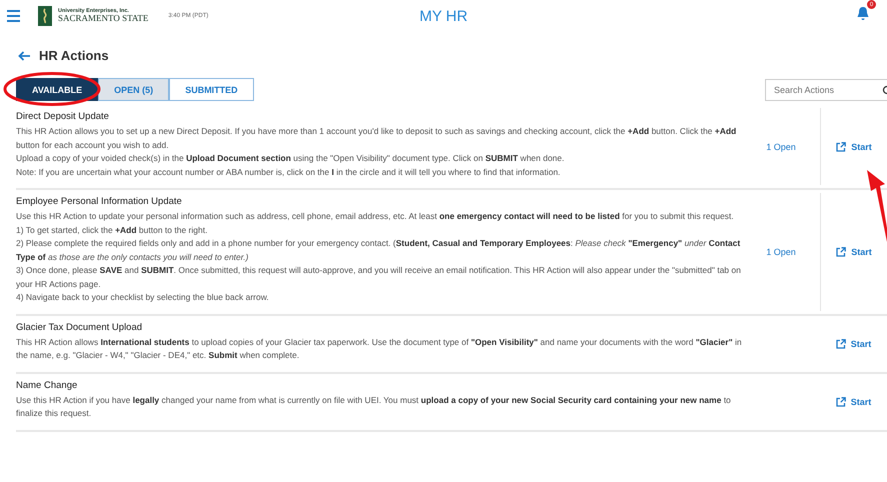 The width and height of the screenshot is (887, 482). I want to click on back-arrow-icon, so click(24, 55).